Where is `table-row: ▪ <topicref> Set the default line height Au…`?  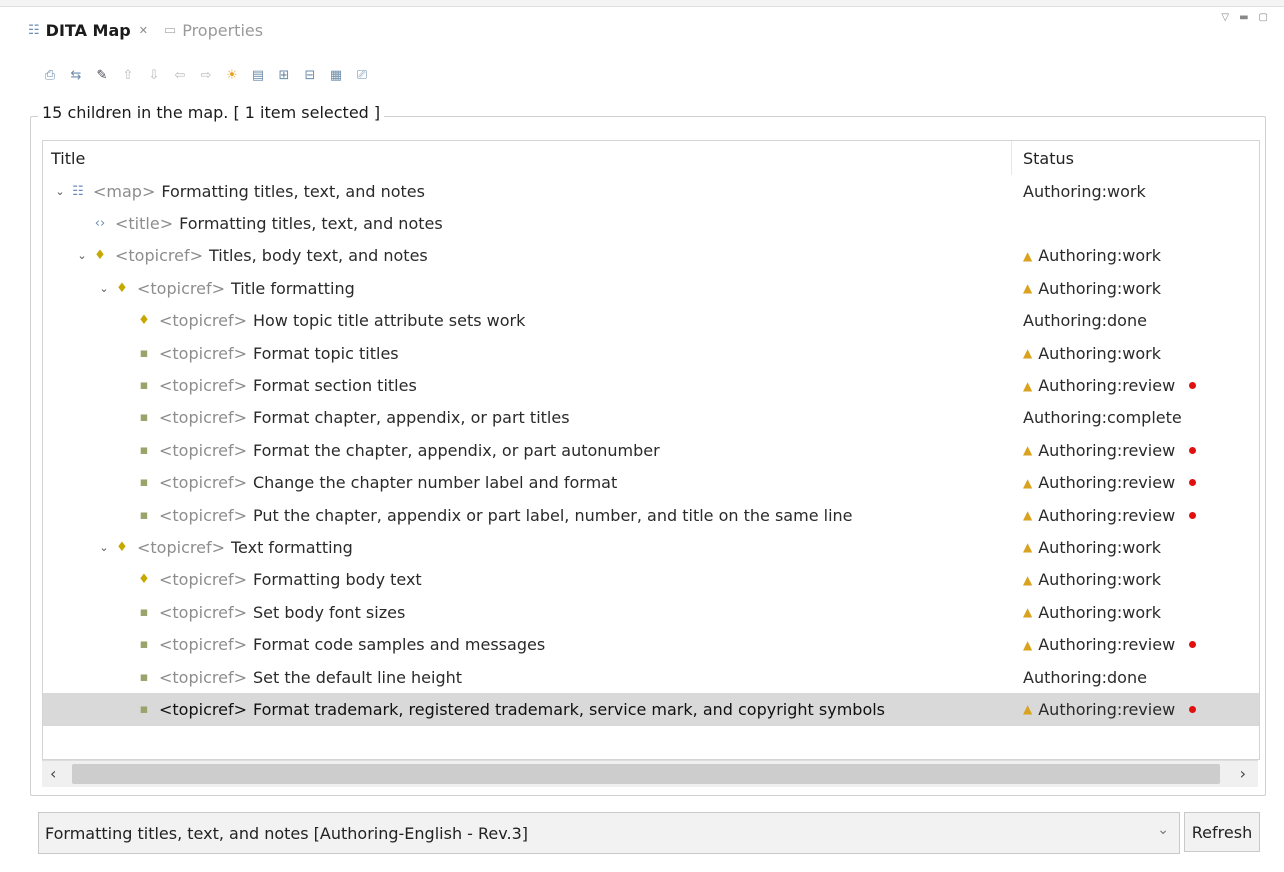 table-row: ▪ <topicref> Set the default line height Au… is located at coordinates (651, 677).